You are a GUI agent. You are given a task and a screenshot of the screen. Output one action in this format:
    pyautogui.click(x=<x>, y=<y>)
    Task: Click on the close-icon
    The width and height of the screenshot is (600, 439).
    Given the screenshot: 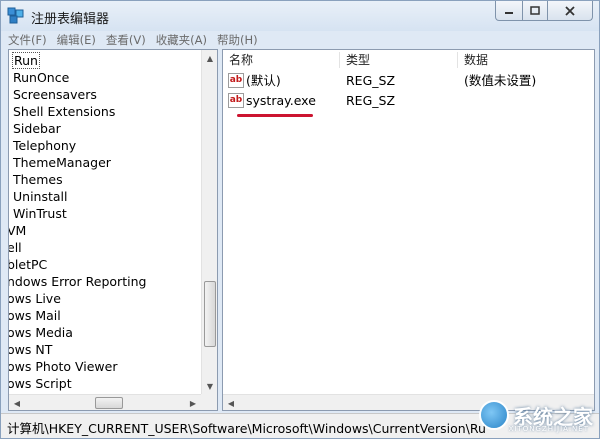 What is the action you would take?
    pyautogui.click(x=570, y=10)
    